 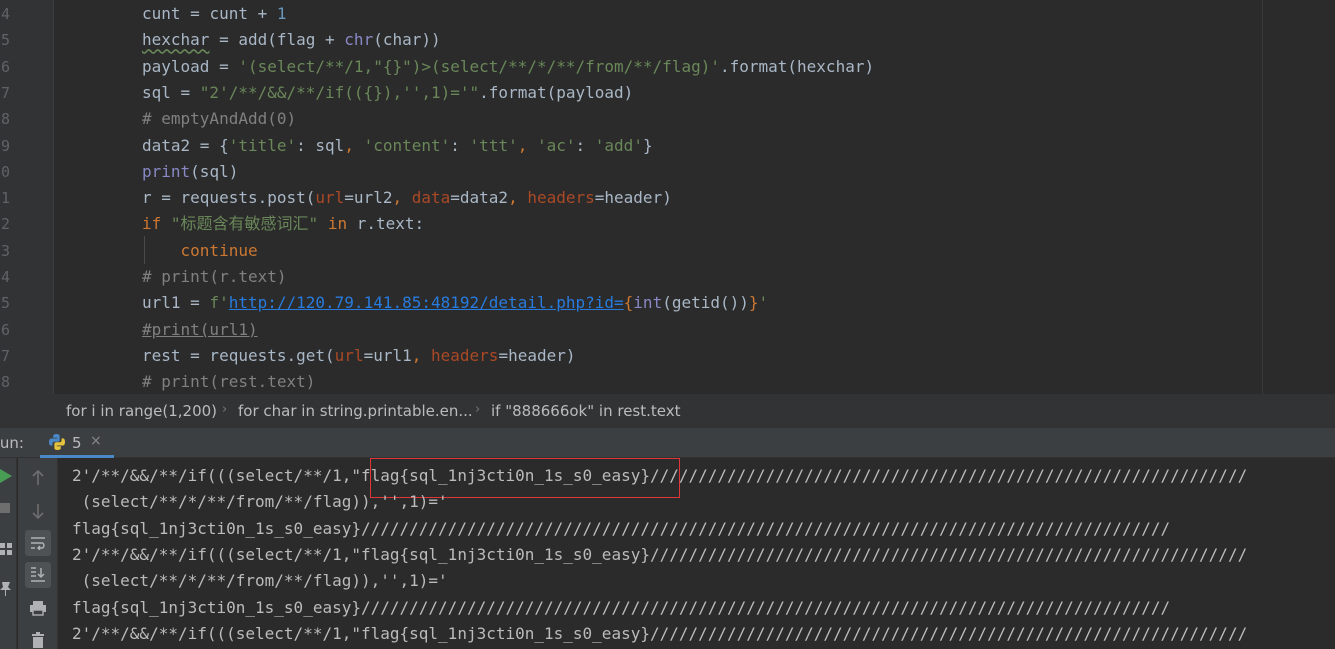 I want to click on code-token: f', so click(x=219, y=303).